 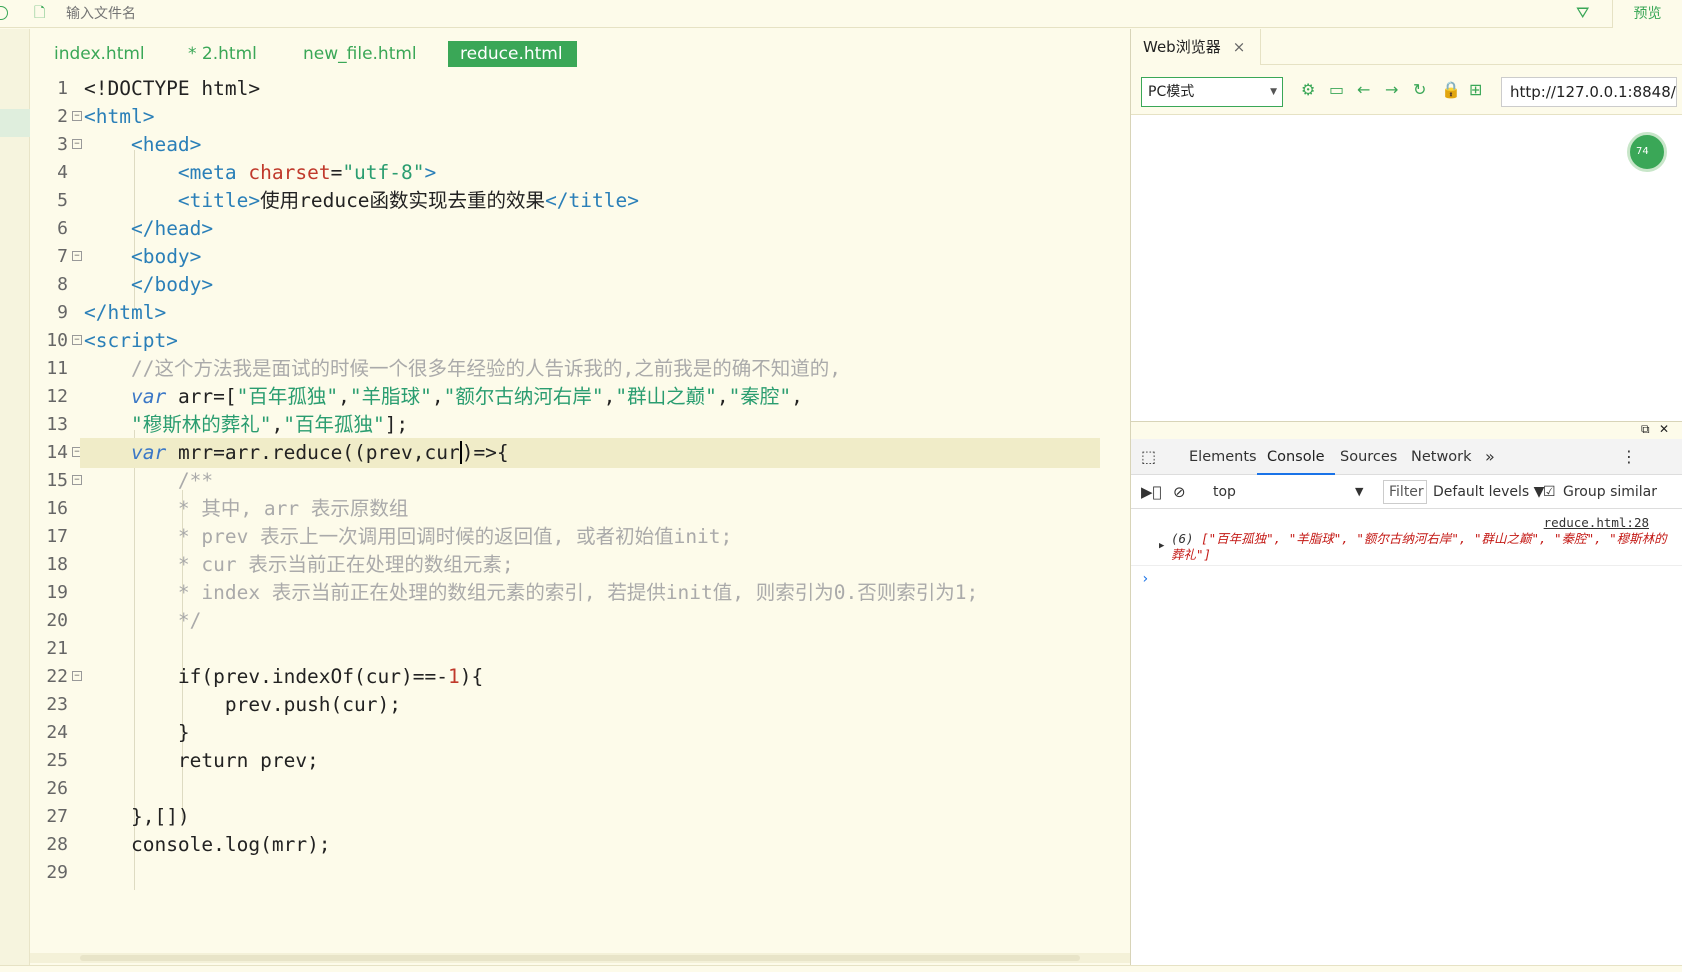 I want to click on code-line: 13 "穆斯林的葬礼","百年孤独"];, so click(x=227, y=424).